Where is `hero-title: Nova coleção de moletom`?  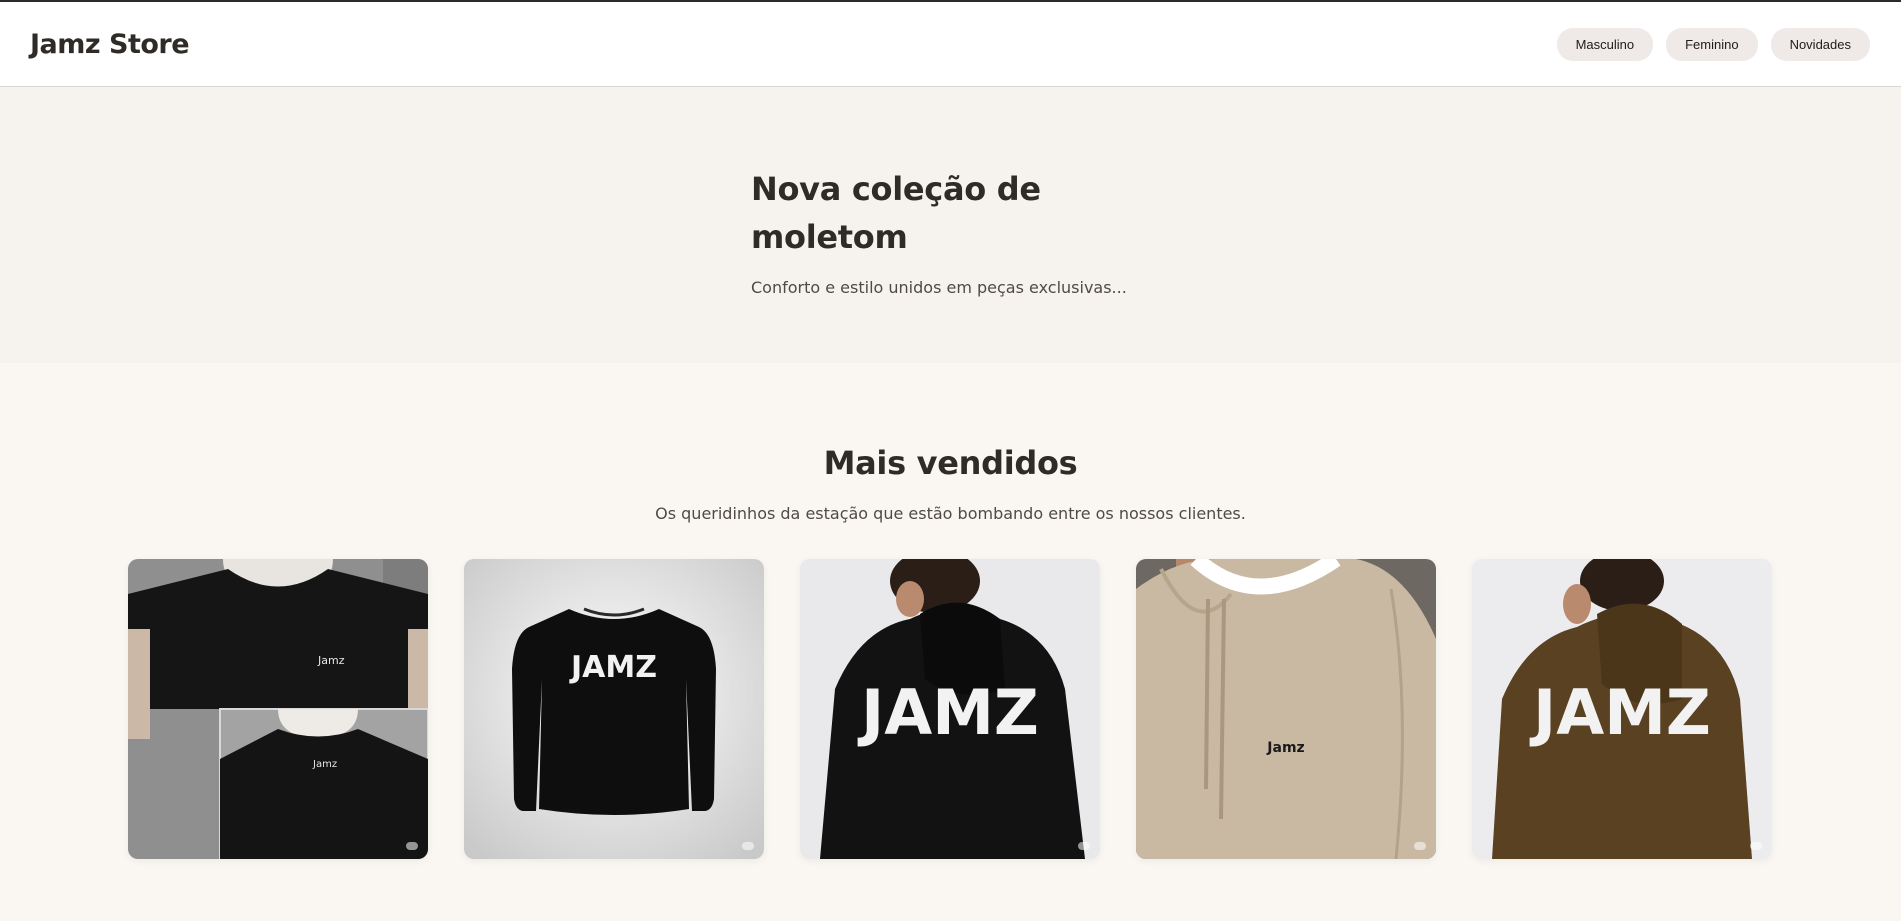
hero-title: Nova coleção de moletom is located at coordinates (896, 213).